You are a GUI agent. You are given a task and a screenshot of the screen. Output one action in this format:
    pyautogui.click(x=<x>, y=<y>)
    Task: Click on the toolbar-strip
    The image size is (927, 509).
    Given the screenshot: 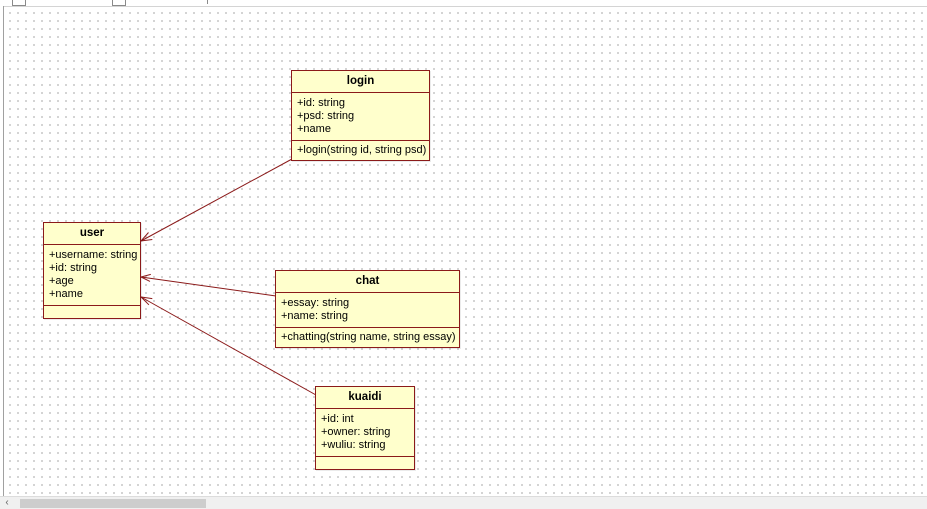 What is the action you would take?
    pyautogui.click(x=463, y=3)
    